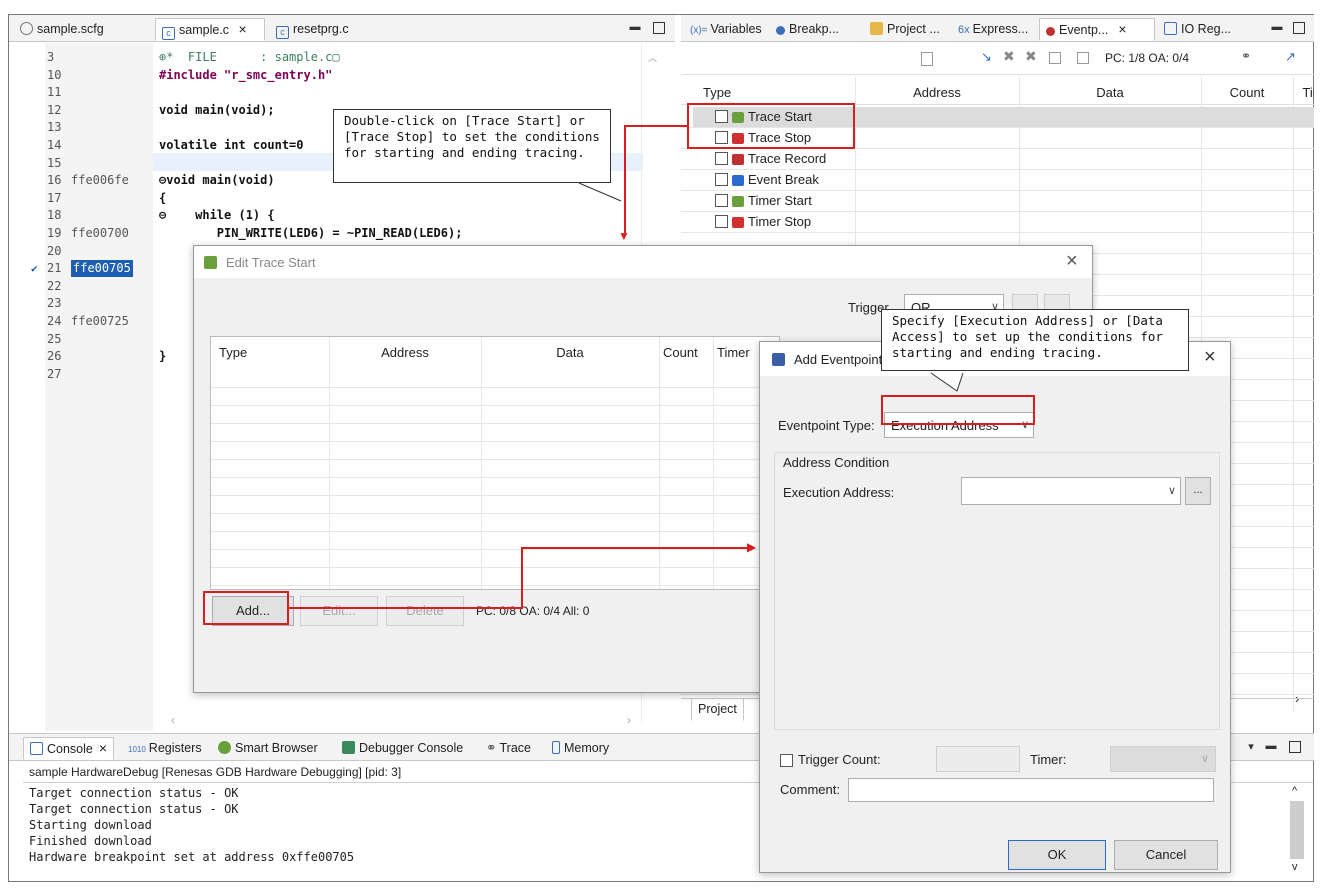 Image resolution: width=1326 pixels, height=890 pixels. I want to click on console-scrollbar: ^ v, so click(1297, 831).